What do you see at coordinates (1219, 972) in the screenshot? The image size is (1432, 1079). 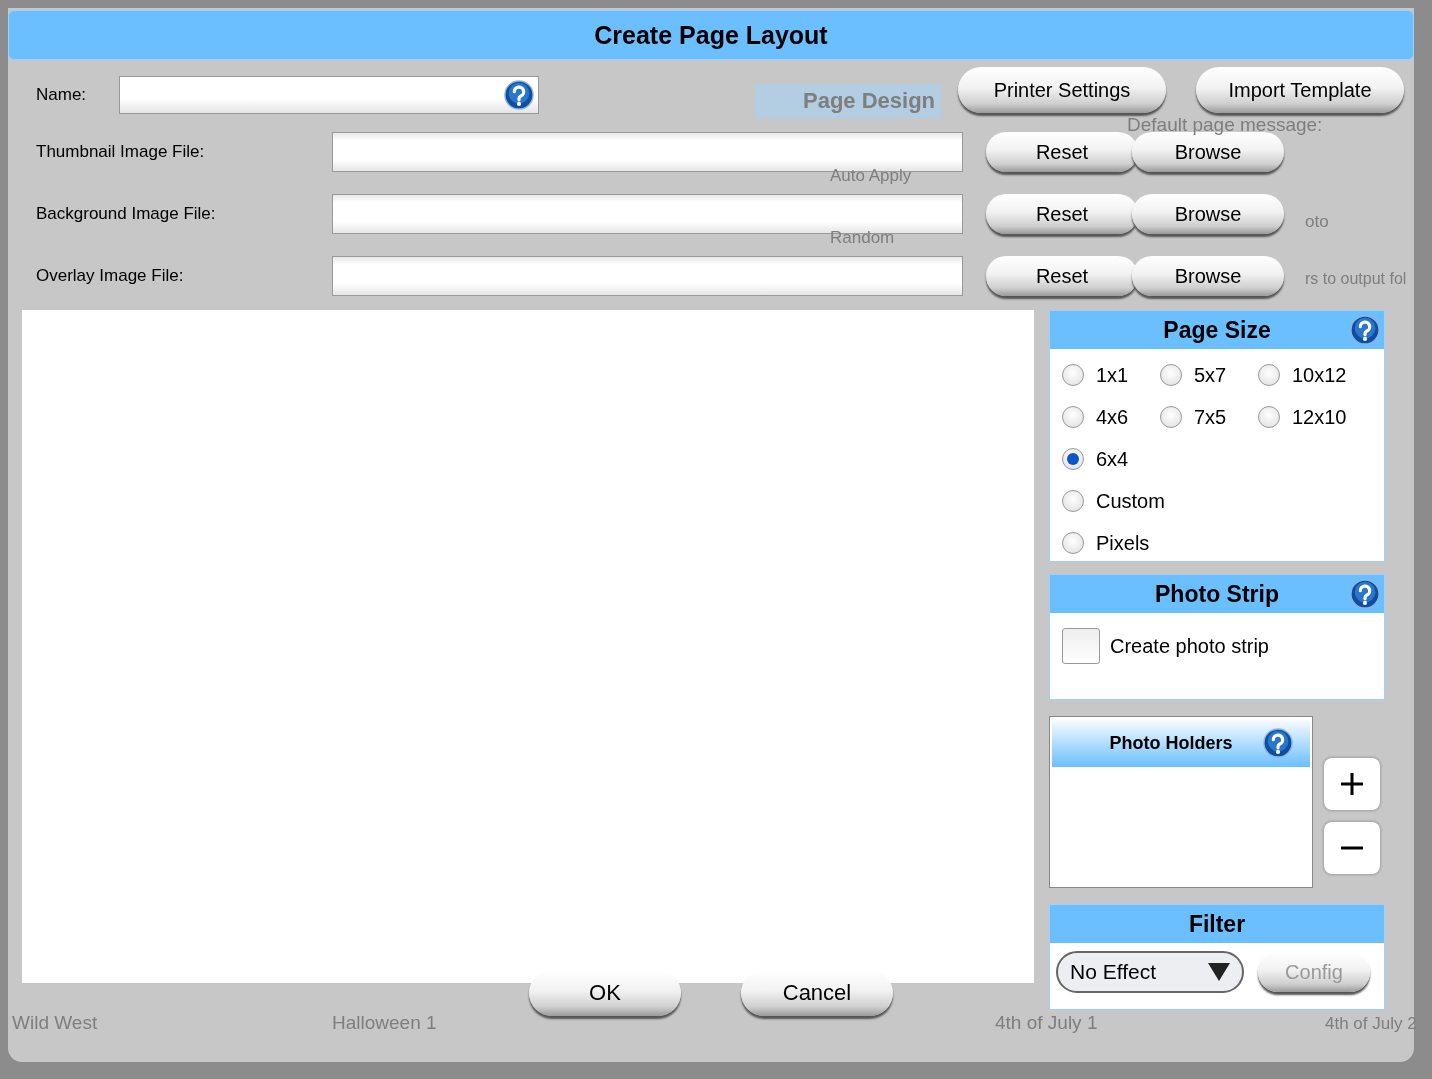 I see `caret-icon` at bounding box center [1219, 972].